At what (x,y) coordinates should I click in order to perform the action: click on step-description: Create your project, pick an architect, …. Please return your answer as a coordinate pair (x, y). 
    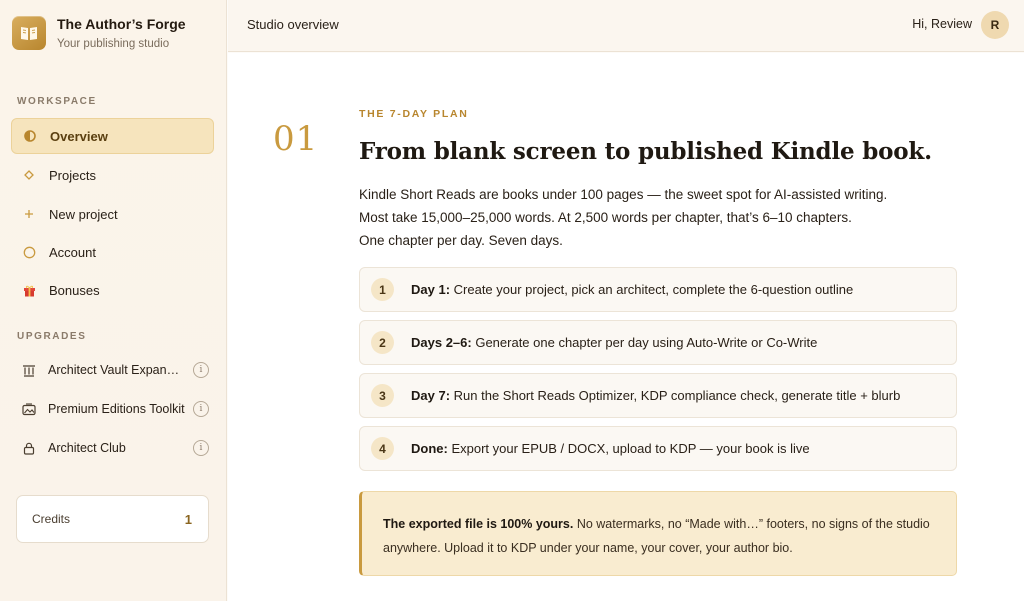
    Looking at the image, I should click on (652, 289).